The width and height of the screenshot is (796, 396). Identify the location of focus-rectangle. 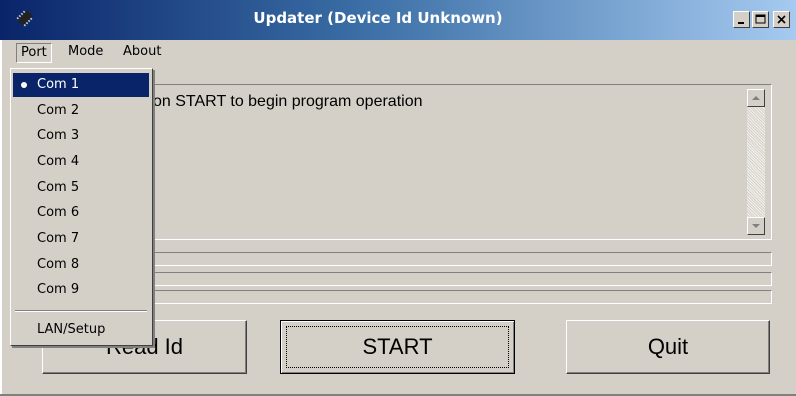
(397, 347).